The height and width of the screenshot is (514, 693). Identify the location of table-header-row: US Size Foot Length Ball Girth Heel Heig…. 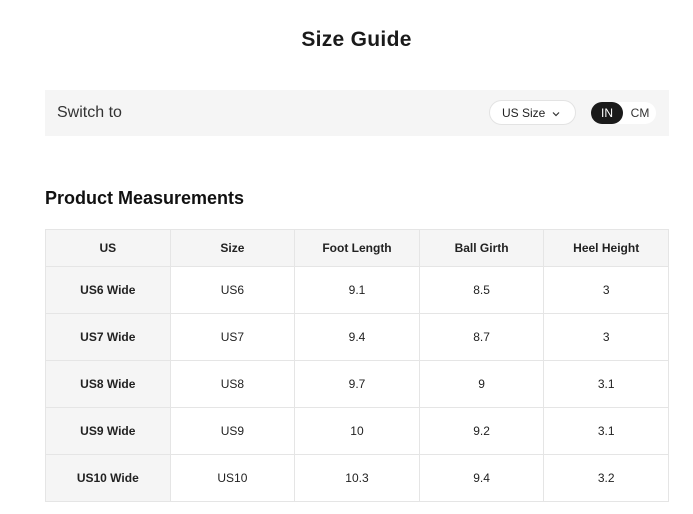
(357, 248).